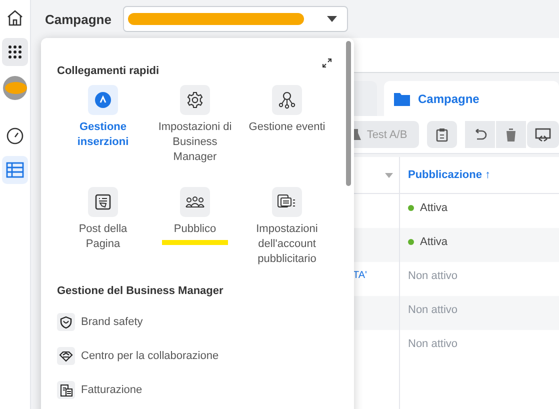  Describe the element at coordinates (360, 275) in the screenshot. I see `table-cell: TA'` at that location.